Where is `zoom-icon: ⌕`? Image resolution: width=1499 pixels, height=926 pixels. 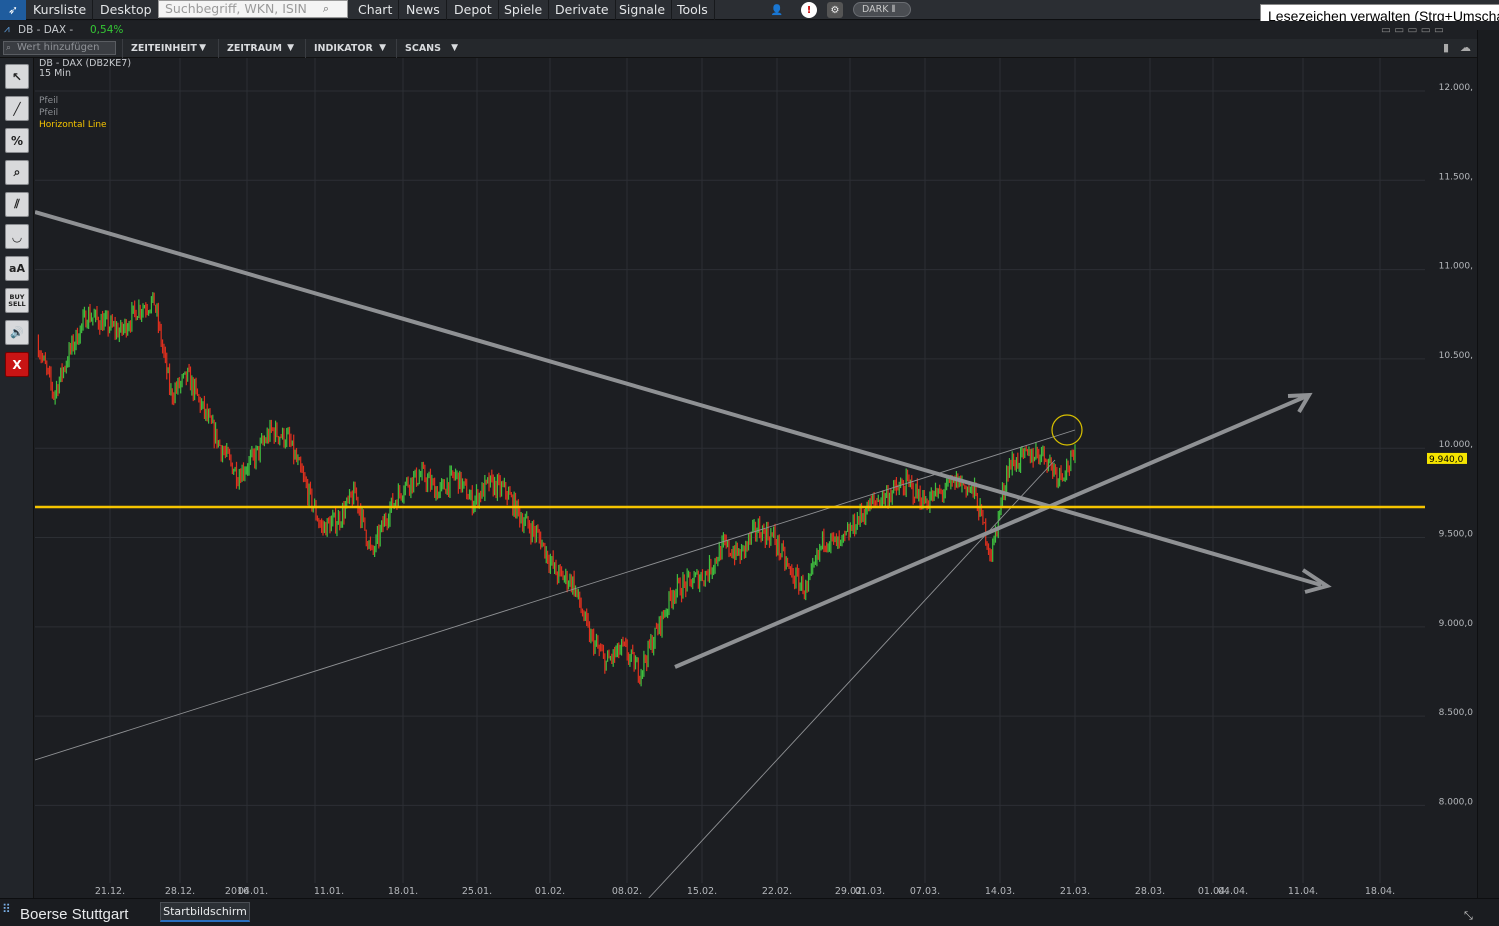 zoom-icon: ⌕ is located at coordinates (17, 172).